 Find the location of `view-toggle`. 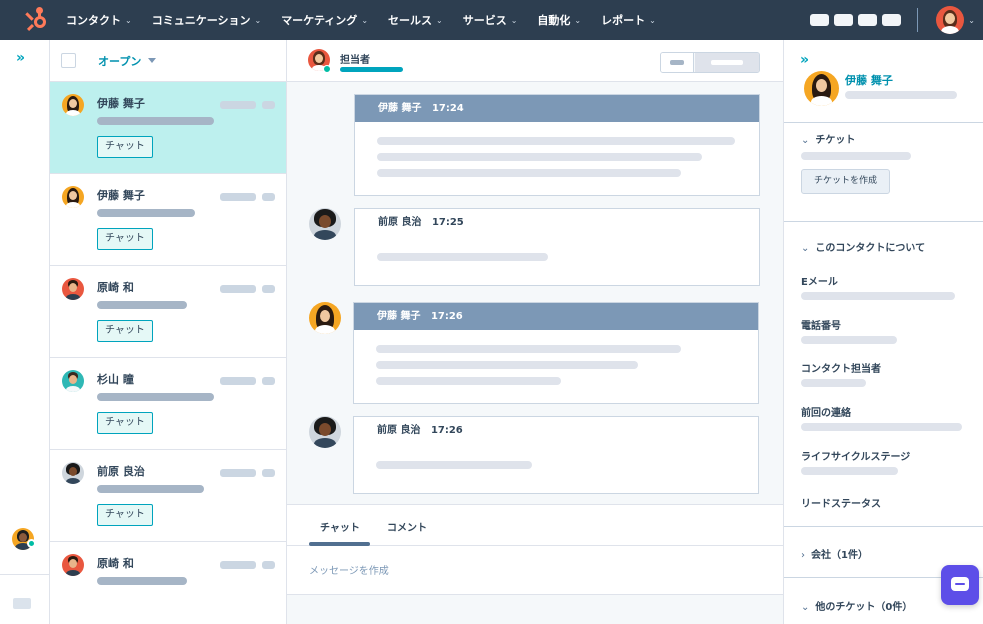

view-toggle is located at coordinates (710, 62).